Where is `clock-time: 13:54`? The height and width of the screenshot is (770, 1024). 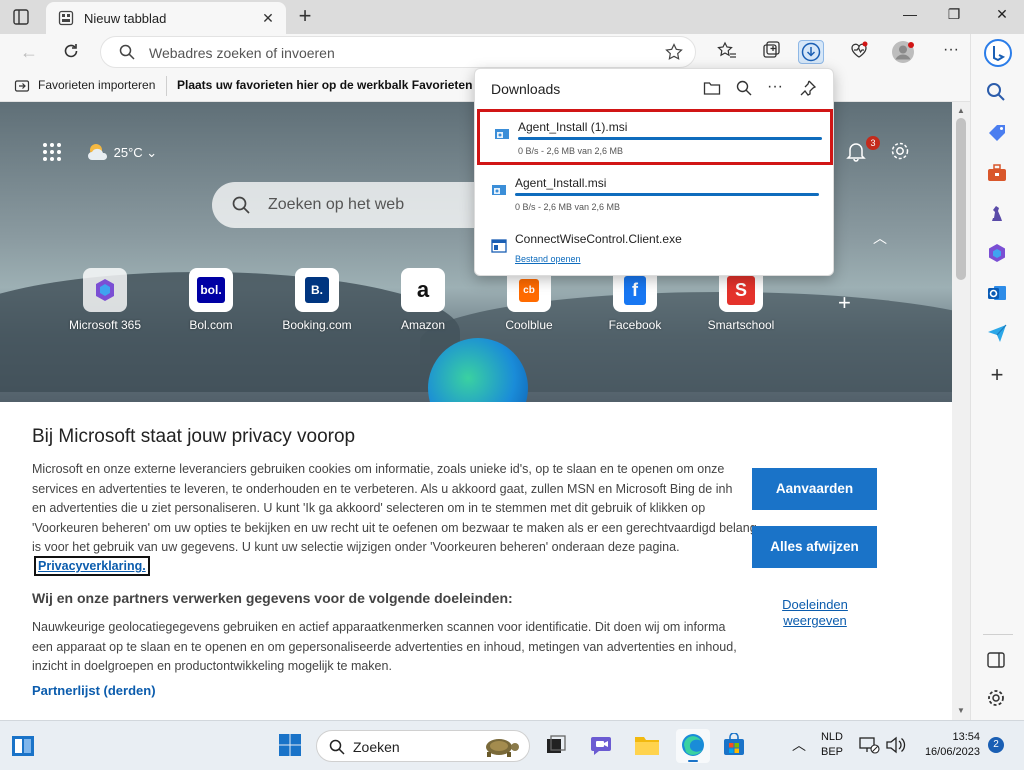
clock-time: 13:54 is located at coordinates (966, 737).